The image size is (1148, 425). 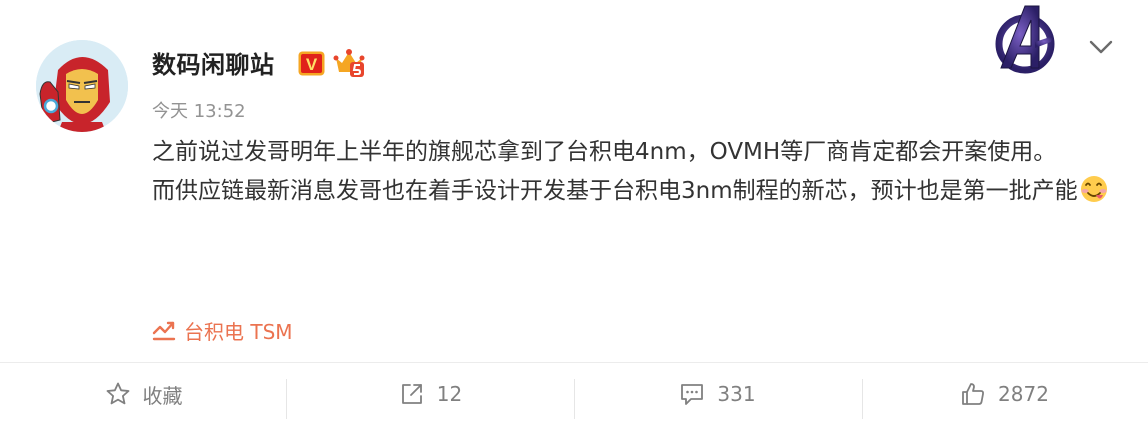 What do you see at coordinates (1025, 39) in the screenshot?
I see `avengers-logo-icon` at bounding box center [1025, 39].